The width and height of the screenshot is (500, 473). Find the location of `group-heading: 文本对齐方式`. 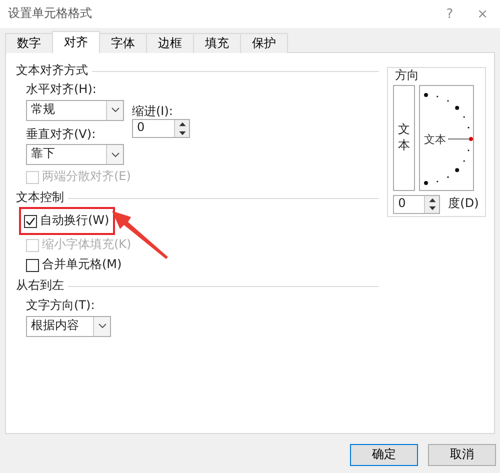

group-heading: 文本对齐方式 is located at coordinates (52, 71).